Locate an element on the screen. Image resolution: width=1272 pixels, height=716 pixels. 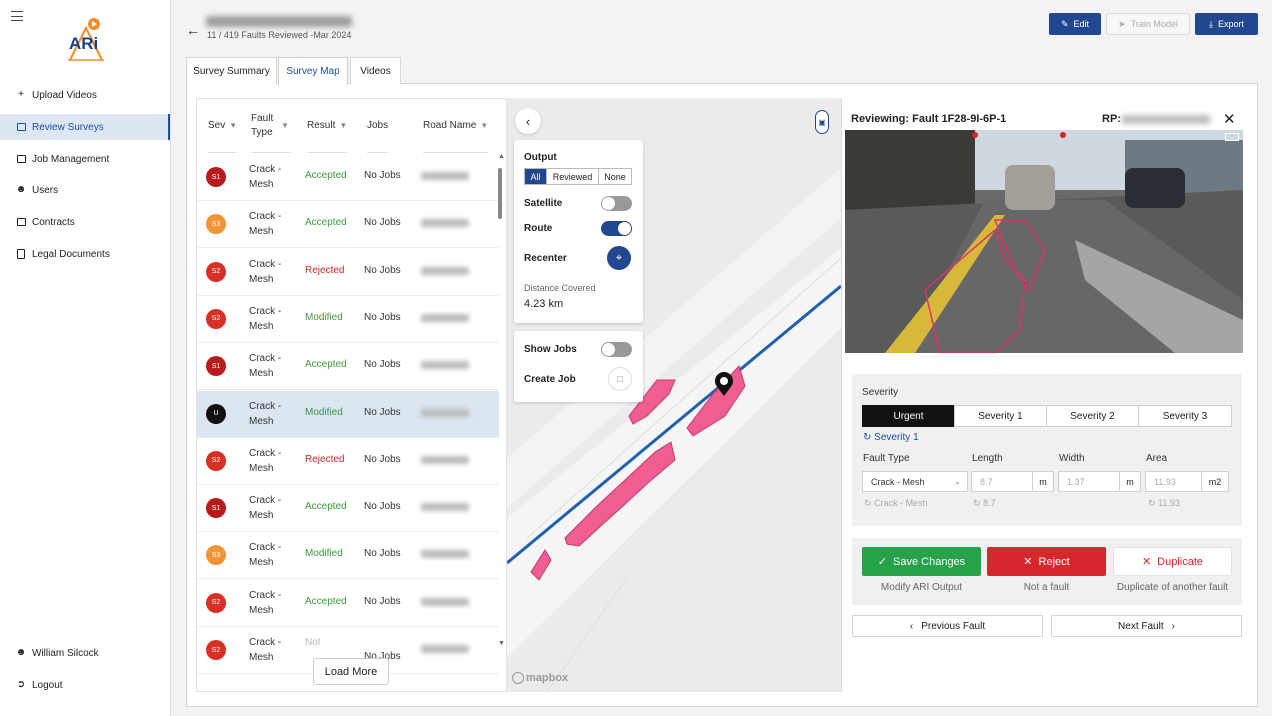
user-icon: ☻ is located at coordinates (21, 652).